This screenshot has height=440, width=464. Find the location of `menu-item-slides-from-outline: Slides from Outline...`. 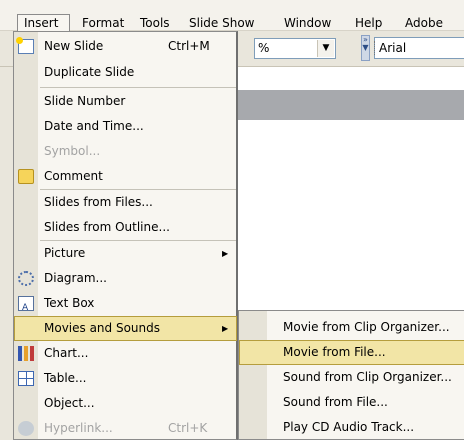

menu-item-slides-from-outline: Slides from Outline... is located at coordinates (125, 227).